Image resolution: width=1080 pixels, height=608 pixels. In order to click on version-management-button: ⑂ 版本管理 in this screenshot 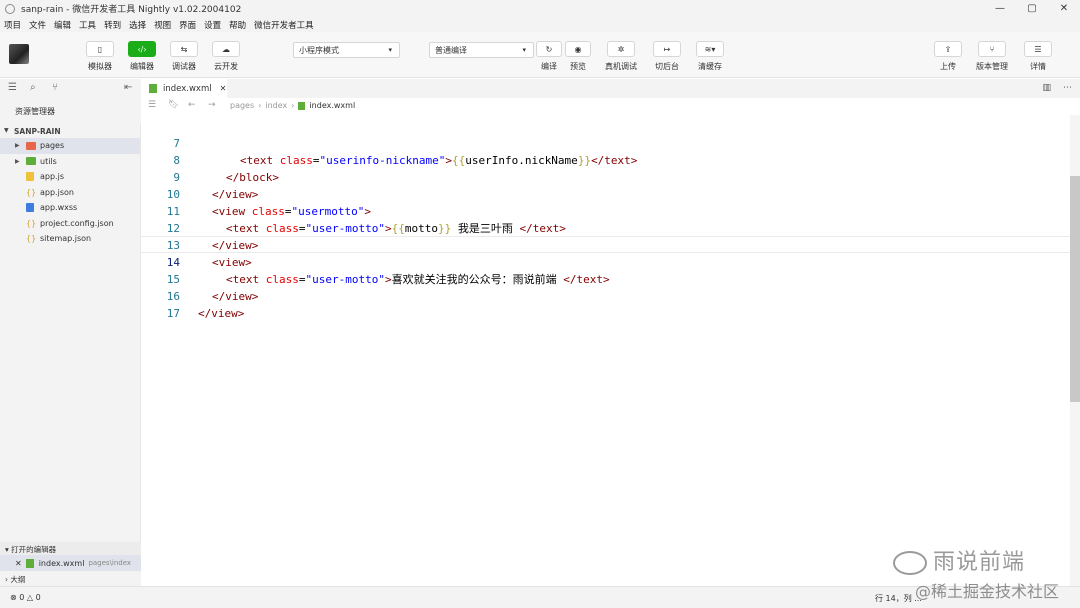, I will do `click(992, 56)`.